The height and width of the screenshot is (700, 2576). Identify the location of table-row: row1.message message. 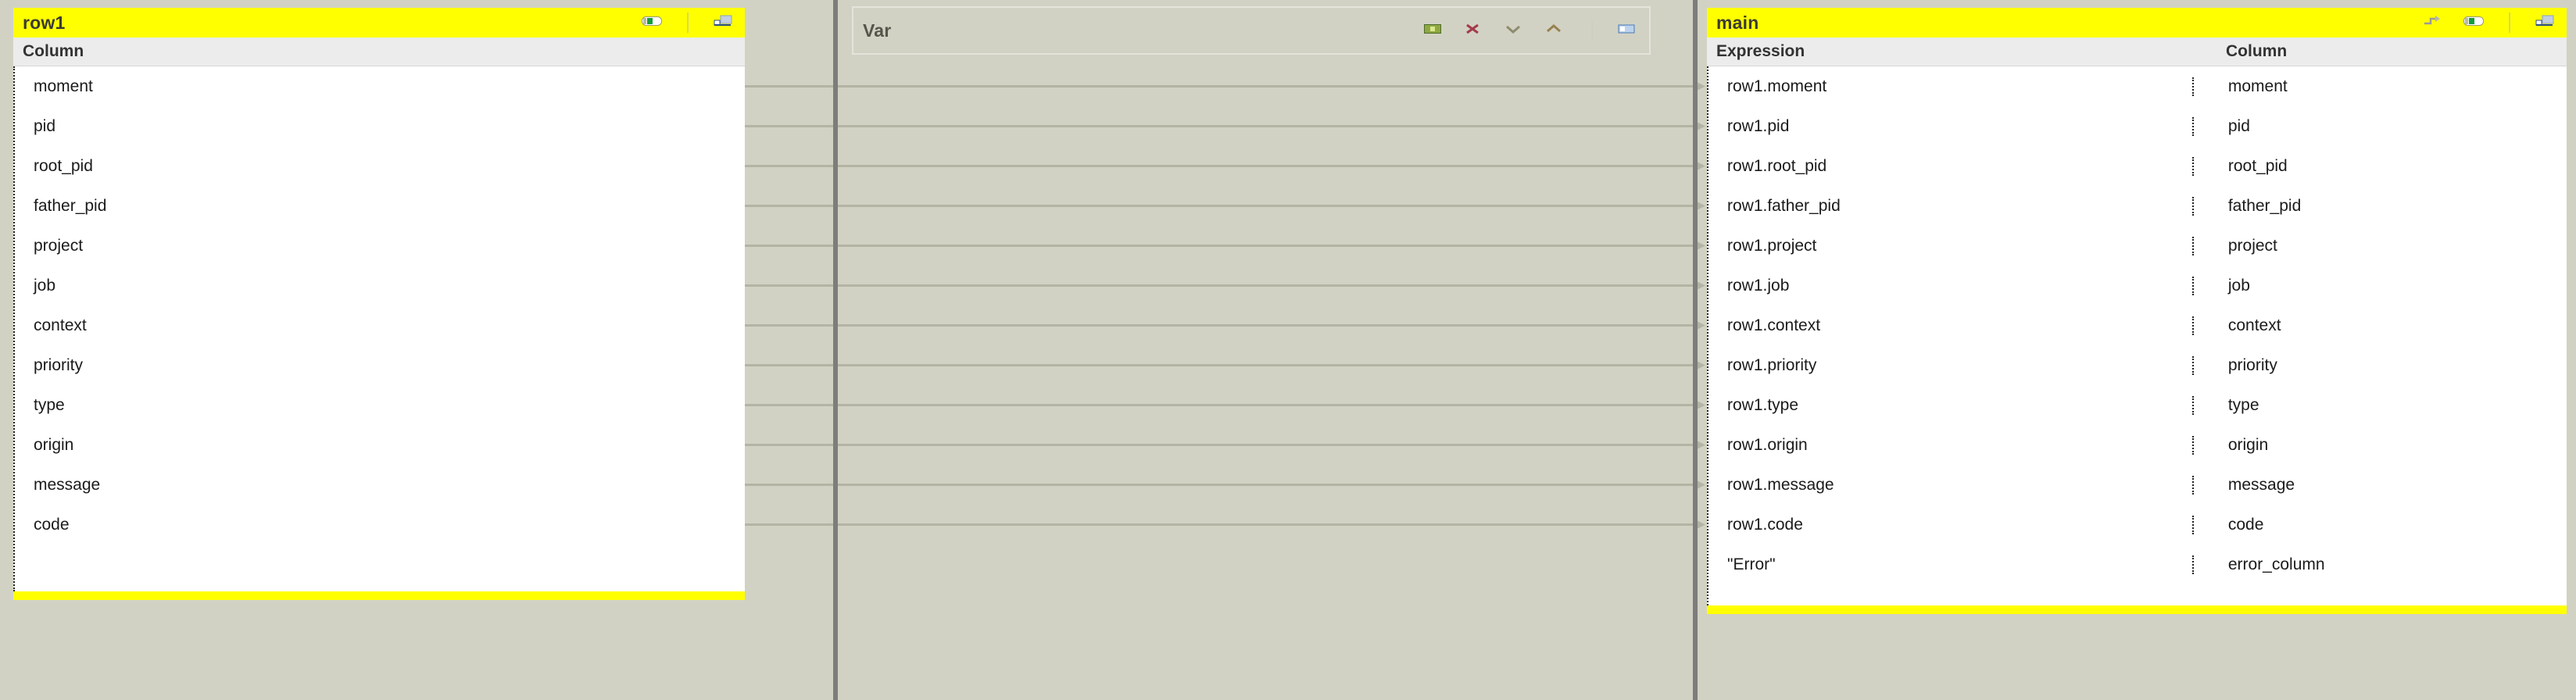
(2137, 485).